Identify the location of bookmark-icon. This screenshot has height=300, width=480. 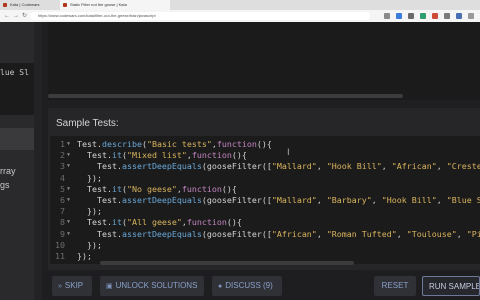
(387, 16).